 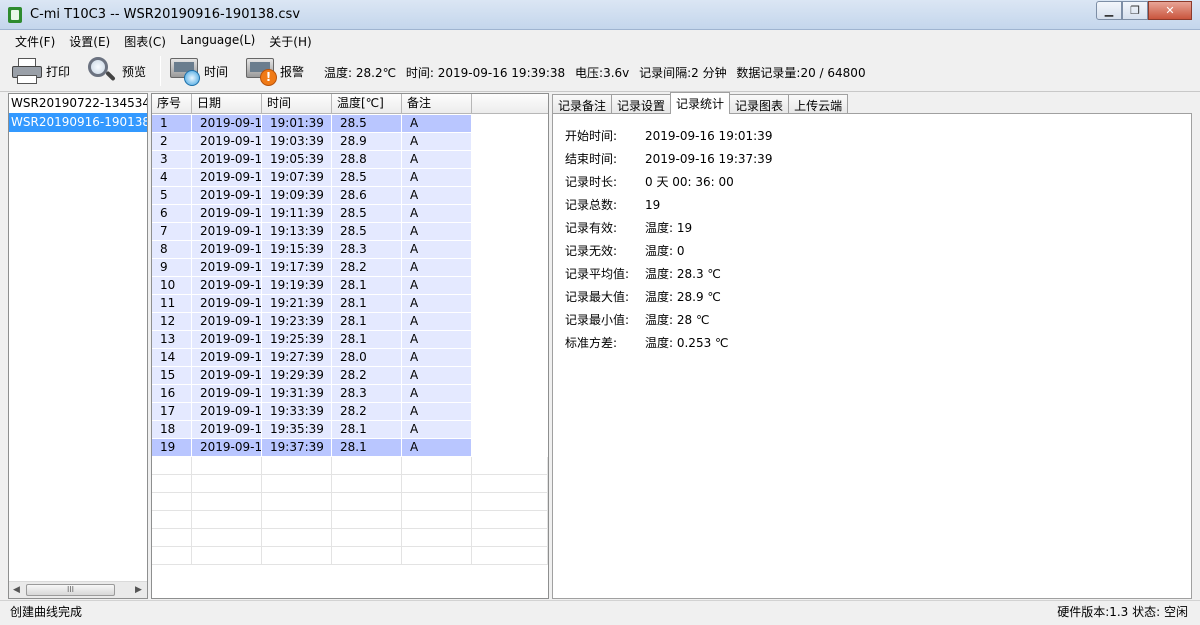 I want to click on table-cell: 7, so click(x=172, y=232).